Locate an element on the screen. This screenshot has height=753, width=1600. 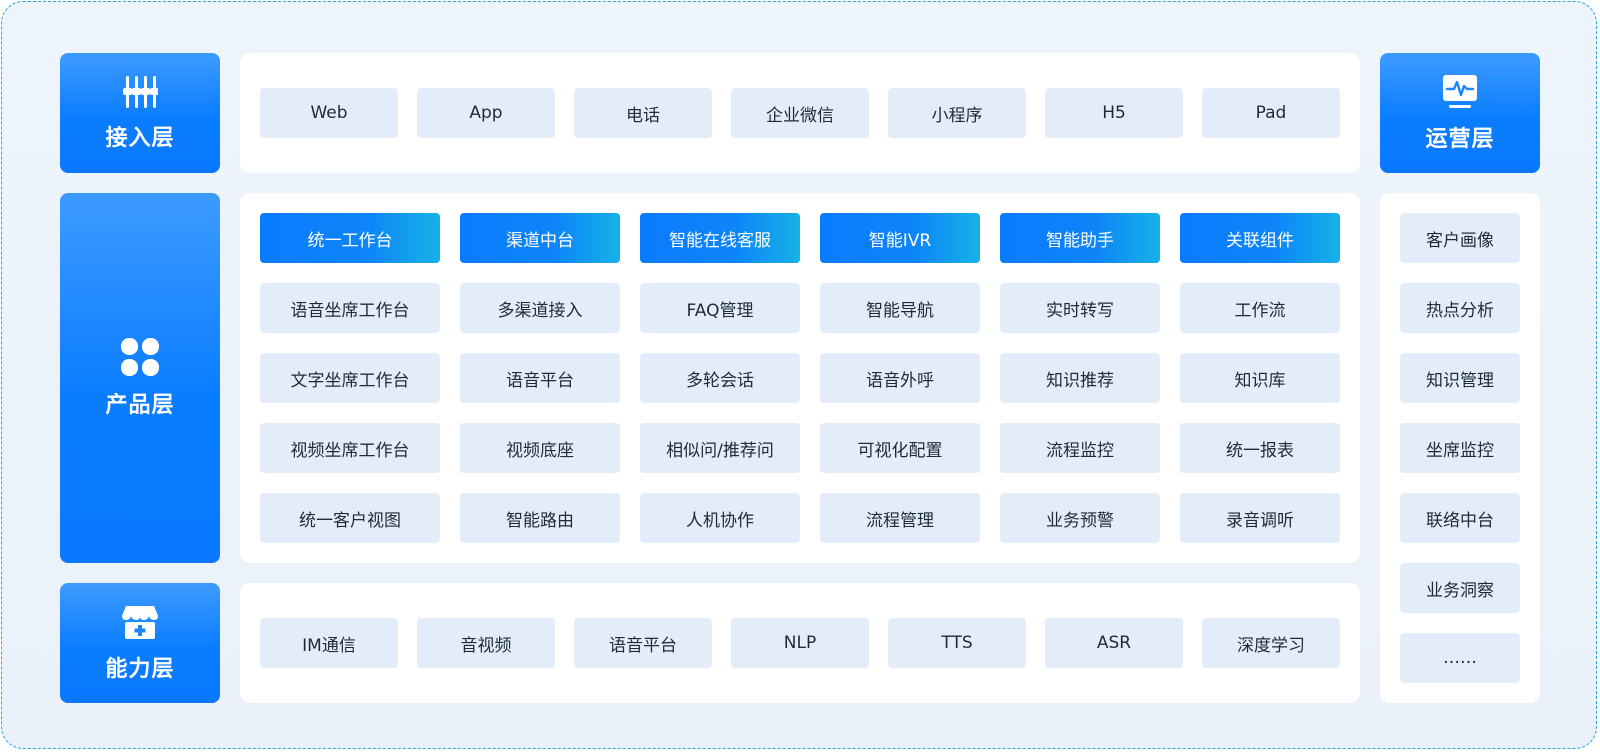
product-item: 知识库 is located at coordinates (1260, 378).